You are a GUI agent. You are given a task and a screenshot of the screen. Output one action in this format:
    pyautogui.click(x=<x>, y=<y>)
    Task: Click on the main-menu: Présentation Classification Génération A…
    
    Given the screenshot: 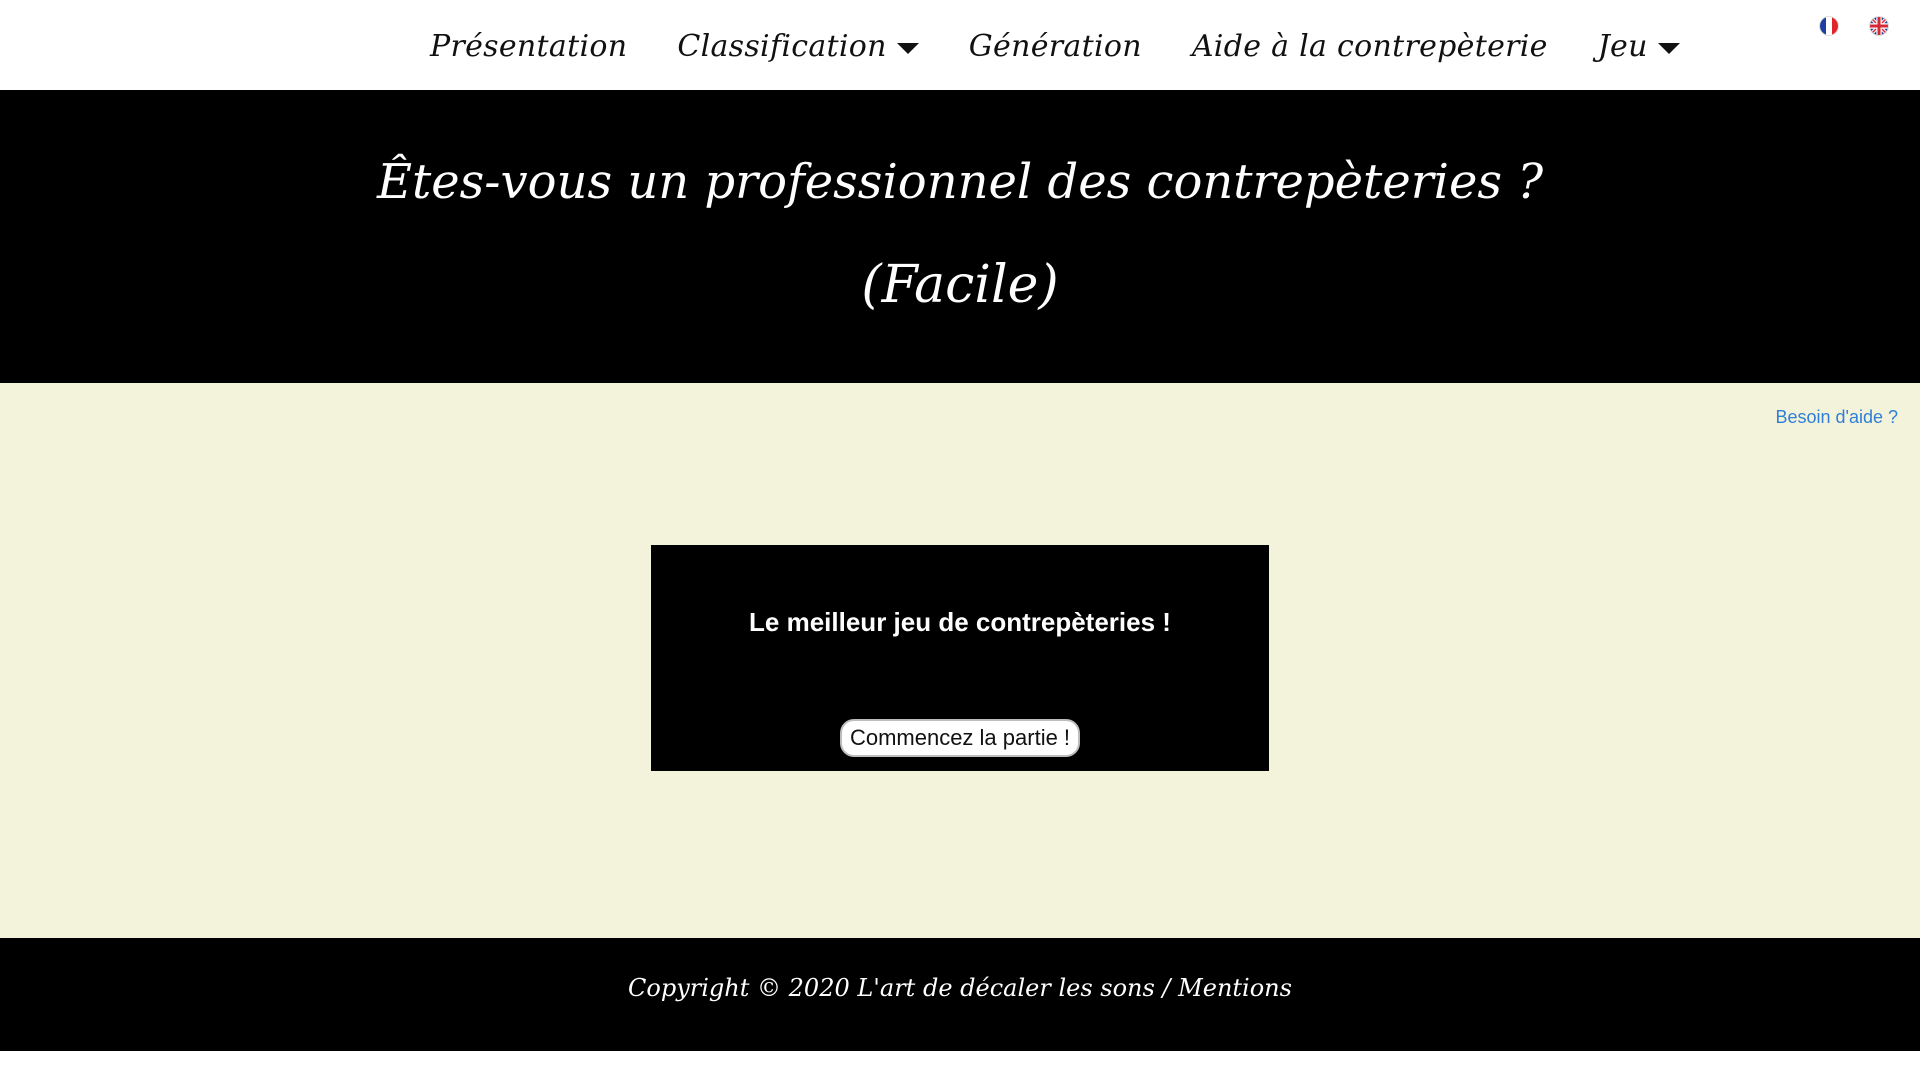 What is the action you would take?
    pyautogui.click(x=1055, y=46)
    